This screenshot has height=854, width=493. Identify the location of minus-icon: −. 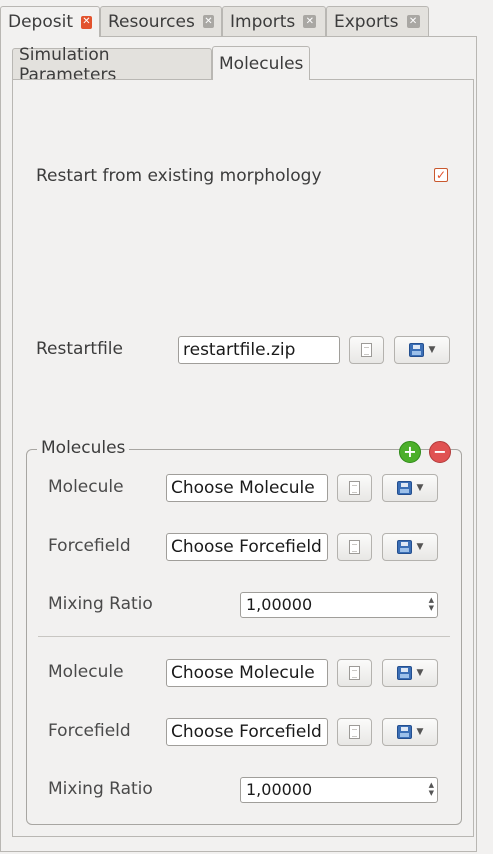
(440, 451).